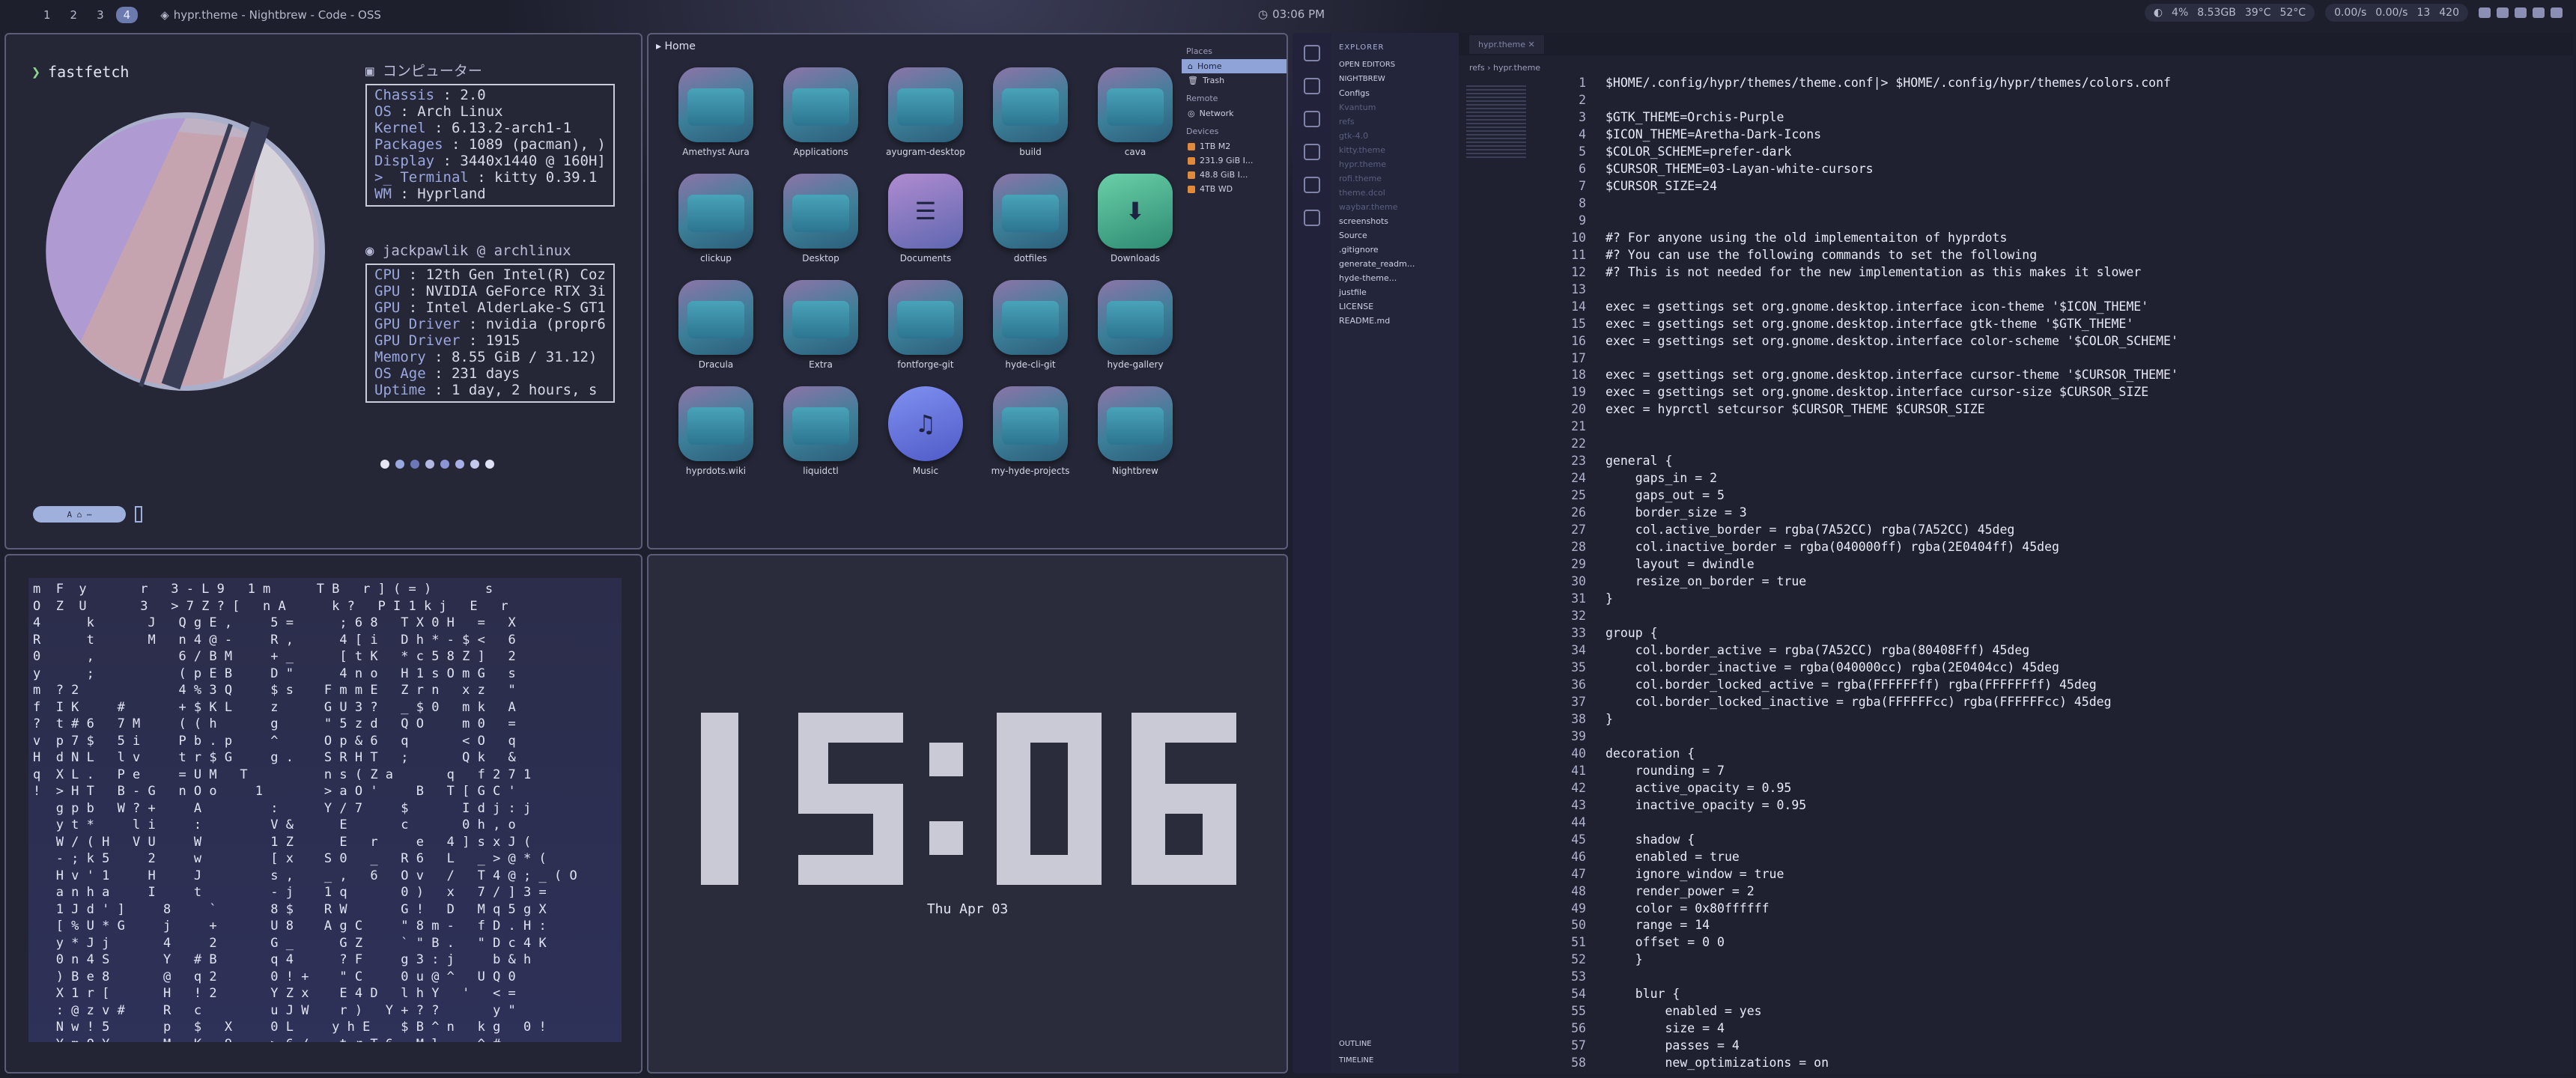  Describe the element at coordinates (1135, 219) in the screenshot. I see `folder-item: ⬇ Downloads` at that location.